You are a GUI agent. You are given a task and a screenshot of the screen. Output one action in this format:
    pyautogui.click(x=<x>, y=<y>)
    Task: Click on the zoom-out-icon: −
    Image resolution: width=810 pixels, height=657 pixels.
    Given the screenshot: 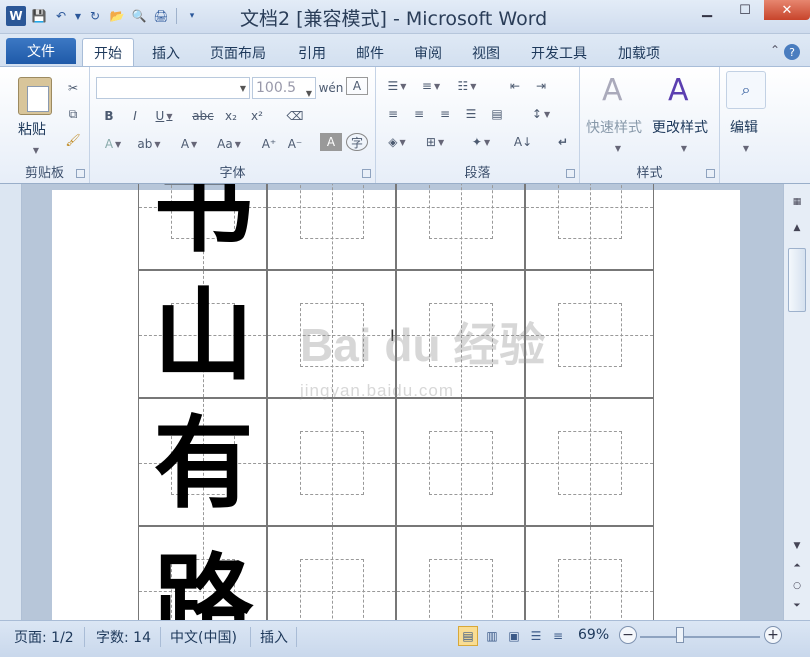 What is the action you would take?
    pyautogui.click(x=628, y=635)
    